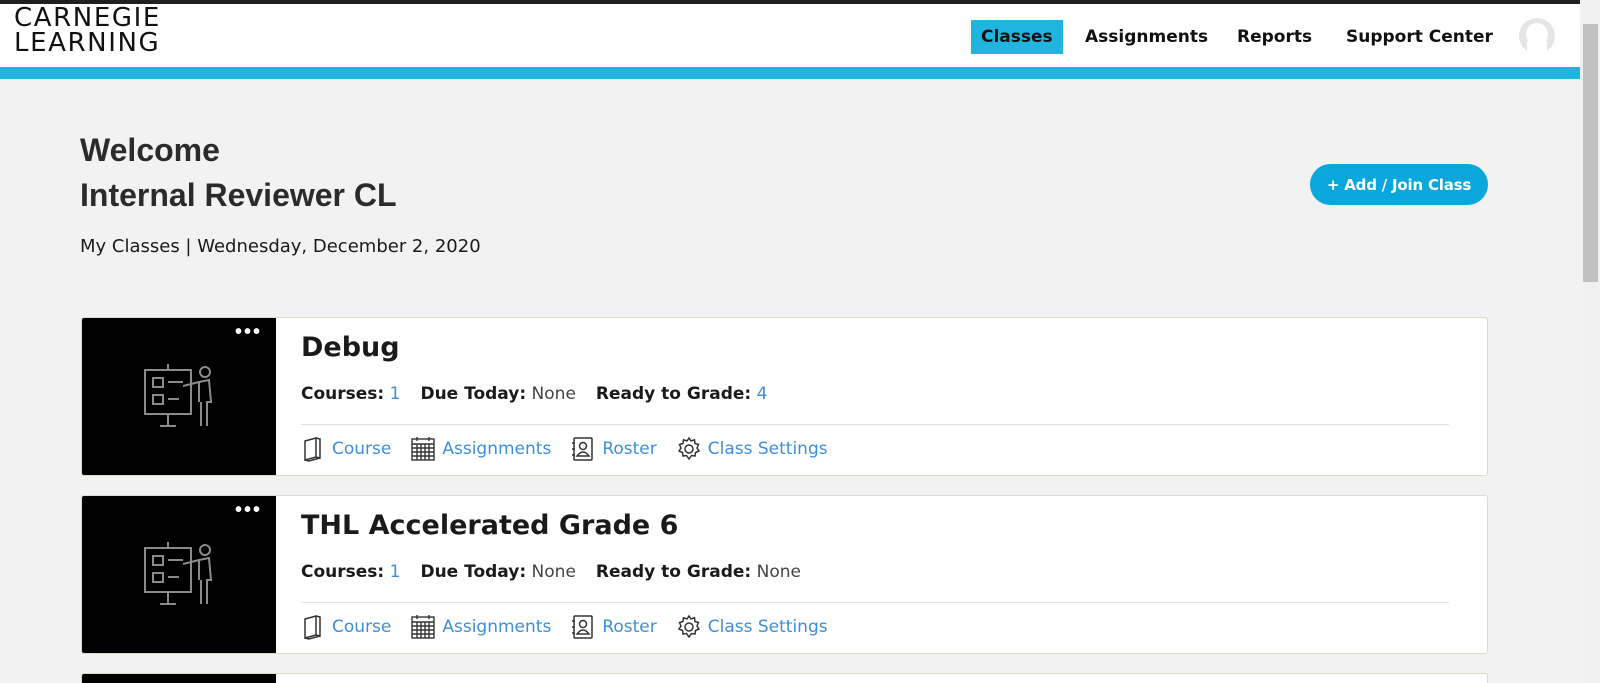 The width and height of the screenshot is (1600, 683). I want to click on add-join-class-button: + Add / Join Class, so click(1399, 184).